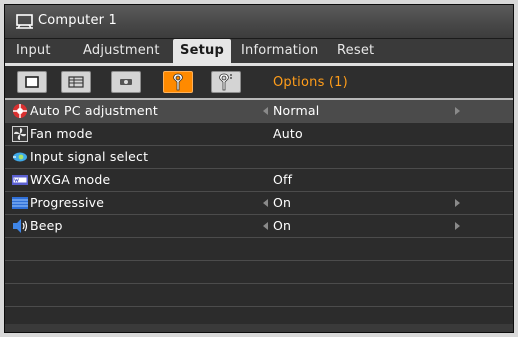 The height and width of the screenshot is (337, 518). Describe the element at coordinates (259, 83) in the screenshot. I see `sub-tabs: Options (1)` at that location.